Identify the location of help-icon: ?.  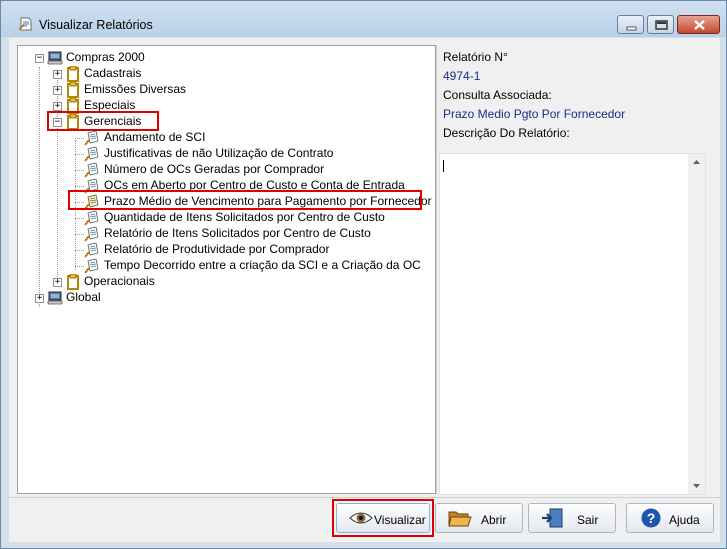
(651, 518).